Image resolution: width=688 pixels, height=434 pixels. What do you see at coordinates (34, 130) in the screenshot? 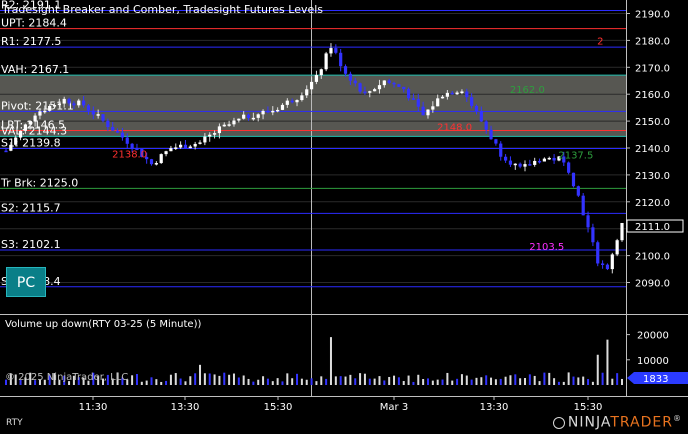
I see `level-label: VAL: 2144.3` at bounding box center [34, 130].